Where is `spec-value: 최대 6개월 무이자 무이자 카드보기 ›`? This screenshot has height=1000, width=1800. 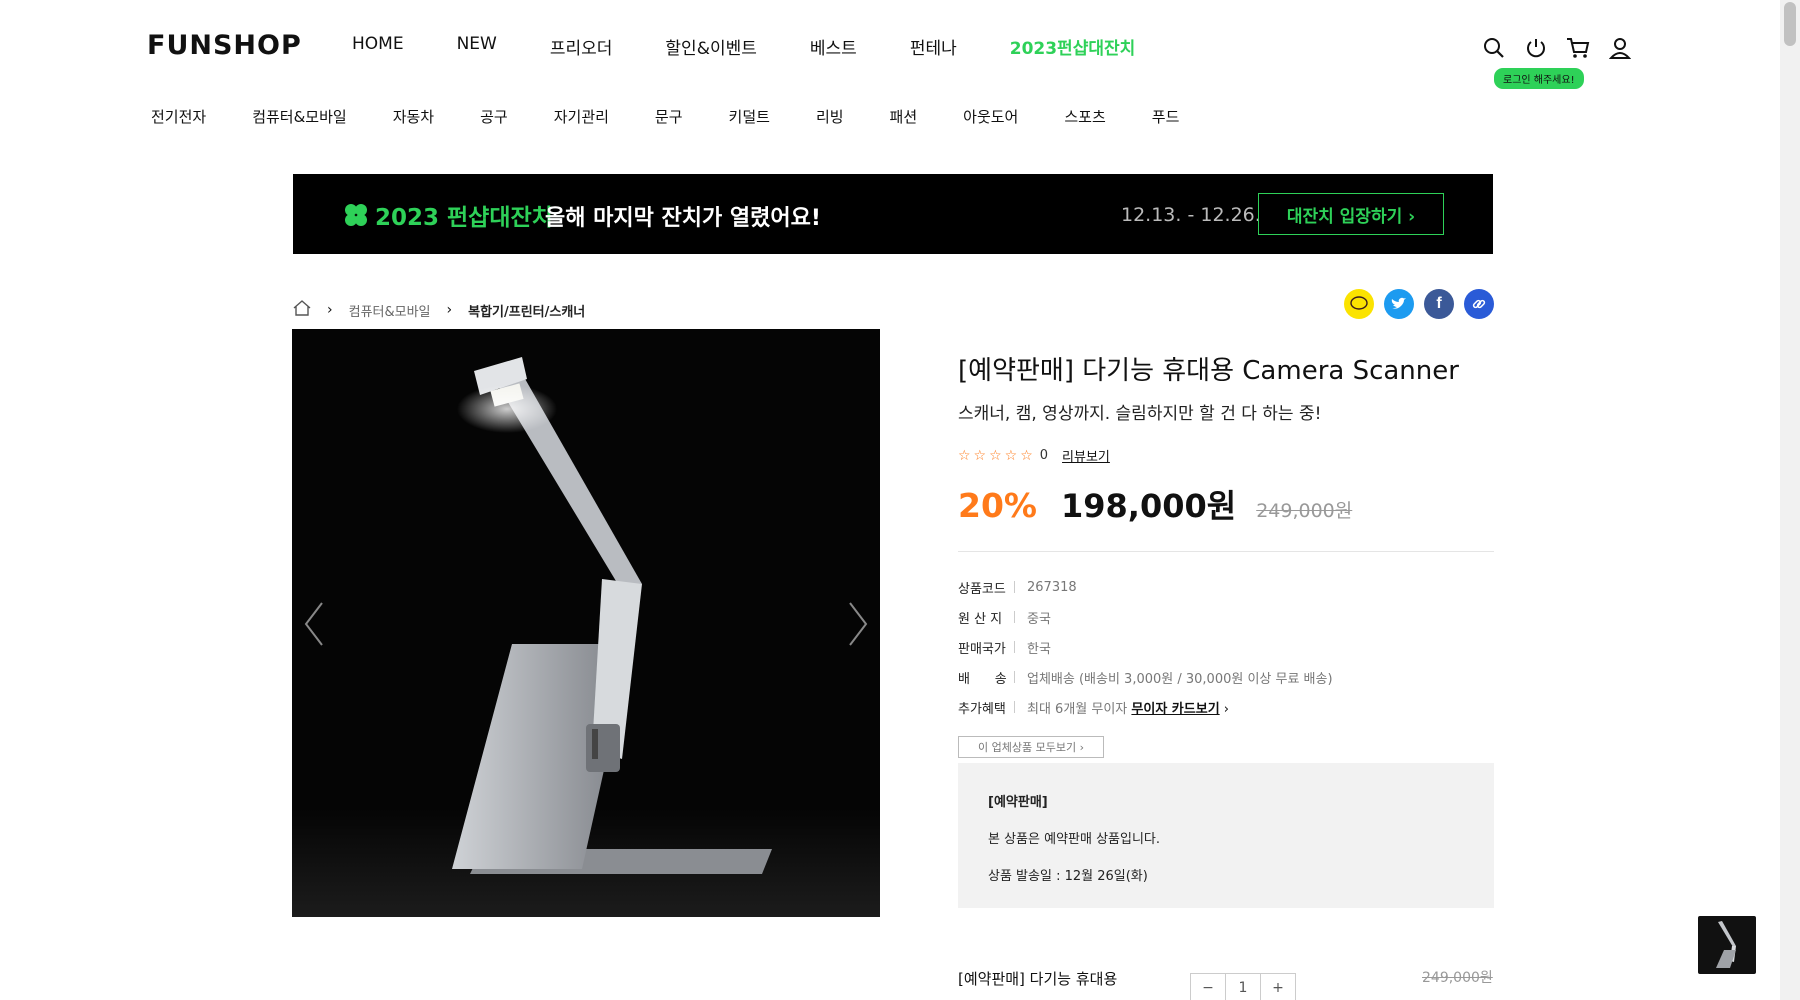
spec-value: 최대 6개월 무이자 무이자 카드보기 › is located at coordinates (1128, 709).